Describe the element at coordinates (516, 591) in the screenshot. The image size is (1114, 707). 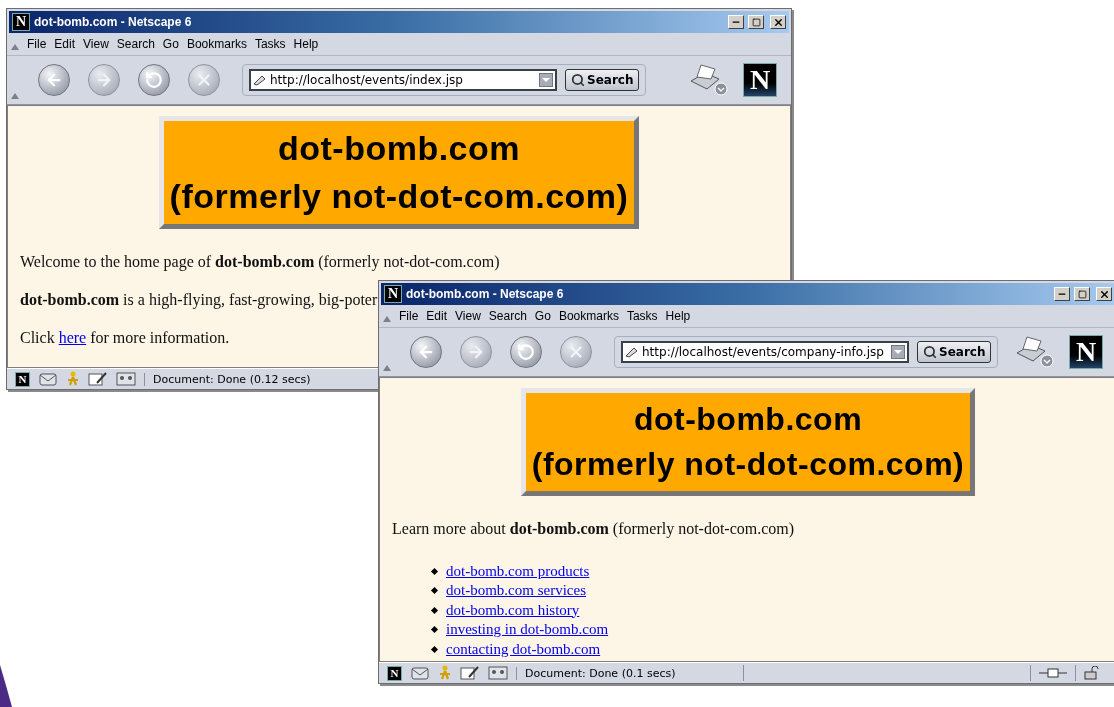
I see `list-link: dot-bomb.com services` at that location.